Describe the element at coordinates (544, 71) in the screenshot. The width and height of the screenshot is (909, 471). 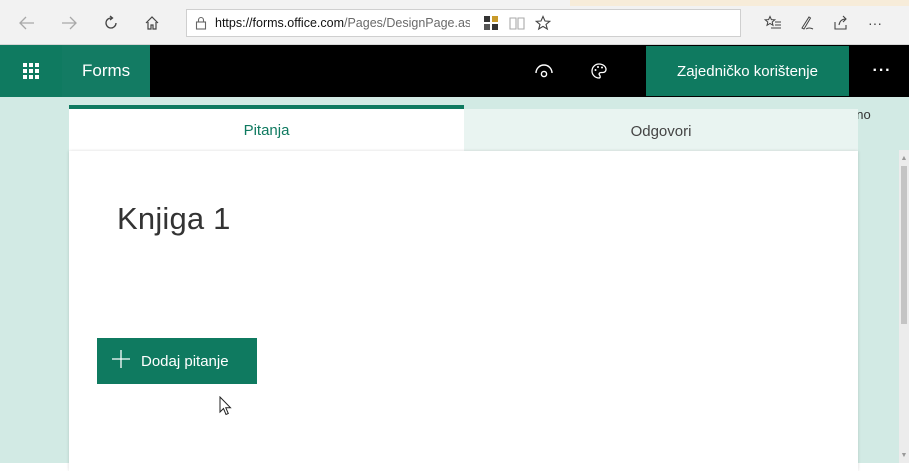
I see `preview-icon` at that location.